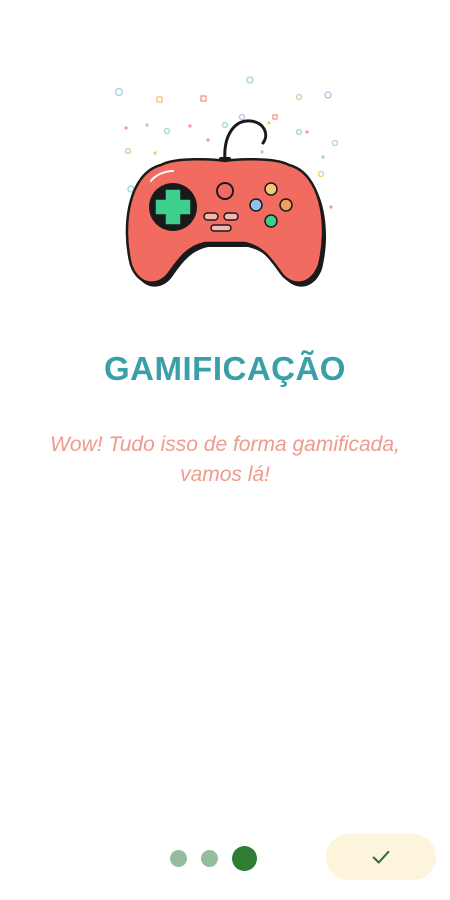  I want to click on done-button, so click(381, 857).